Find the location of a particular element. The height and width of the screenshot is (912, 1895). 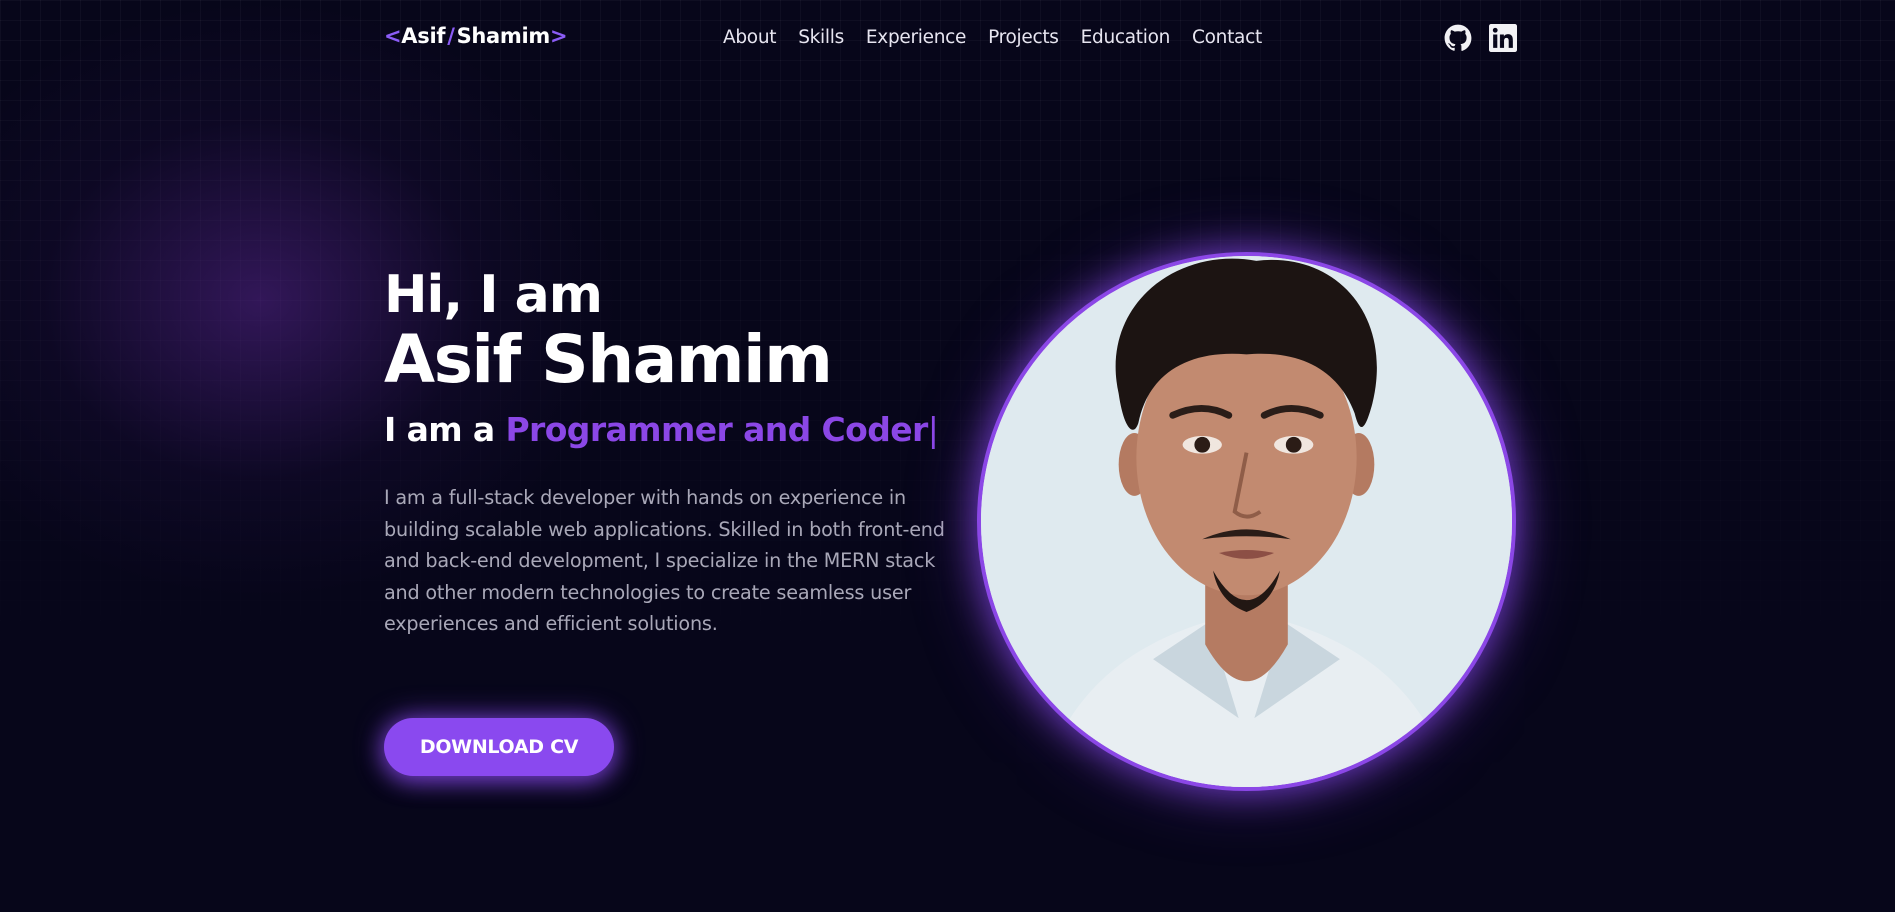

linkedin-icon is located at coordinates (1503, 38).